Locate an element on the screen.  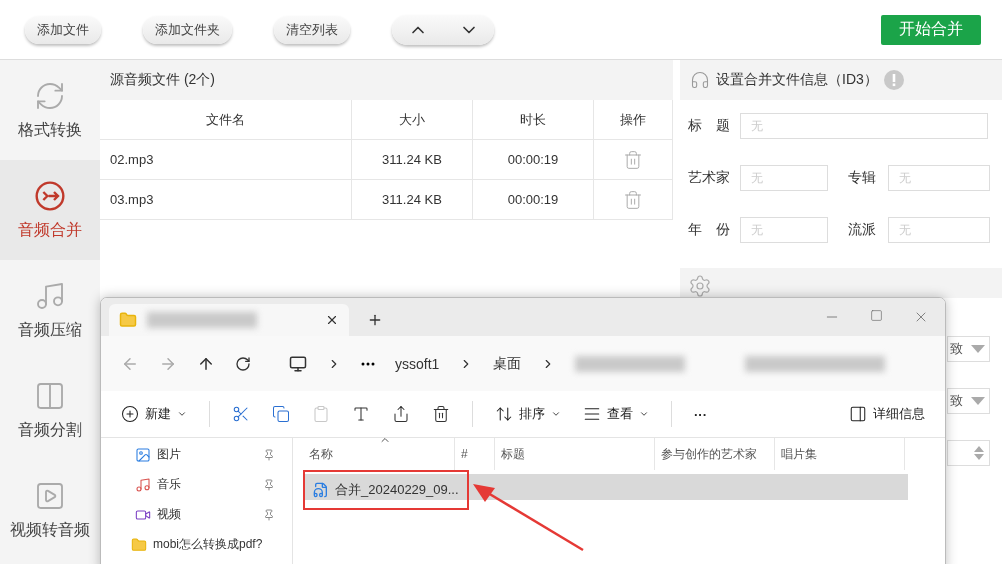
ellipsis-icon is located at coordinates (368, 363).